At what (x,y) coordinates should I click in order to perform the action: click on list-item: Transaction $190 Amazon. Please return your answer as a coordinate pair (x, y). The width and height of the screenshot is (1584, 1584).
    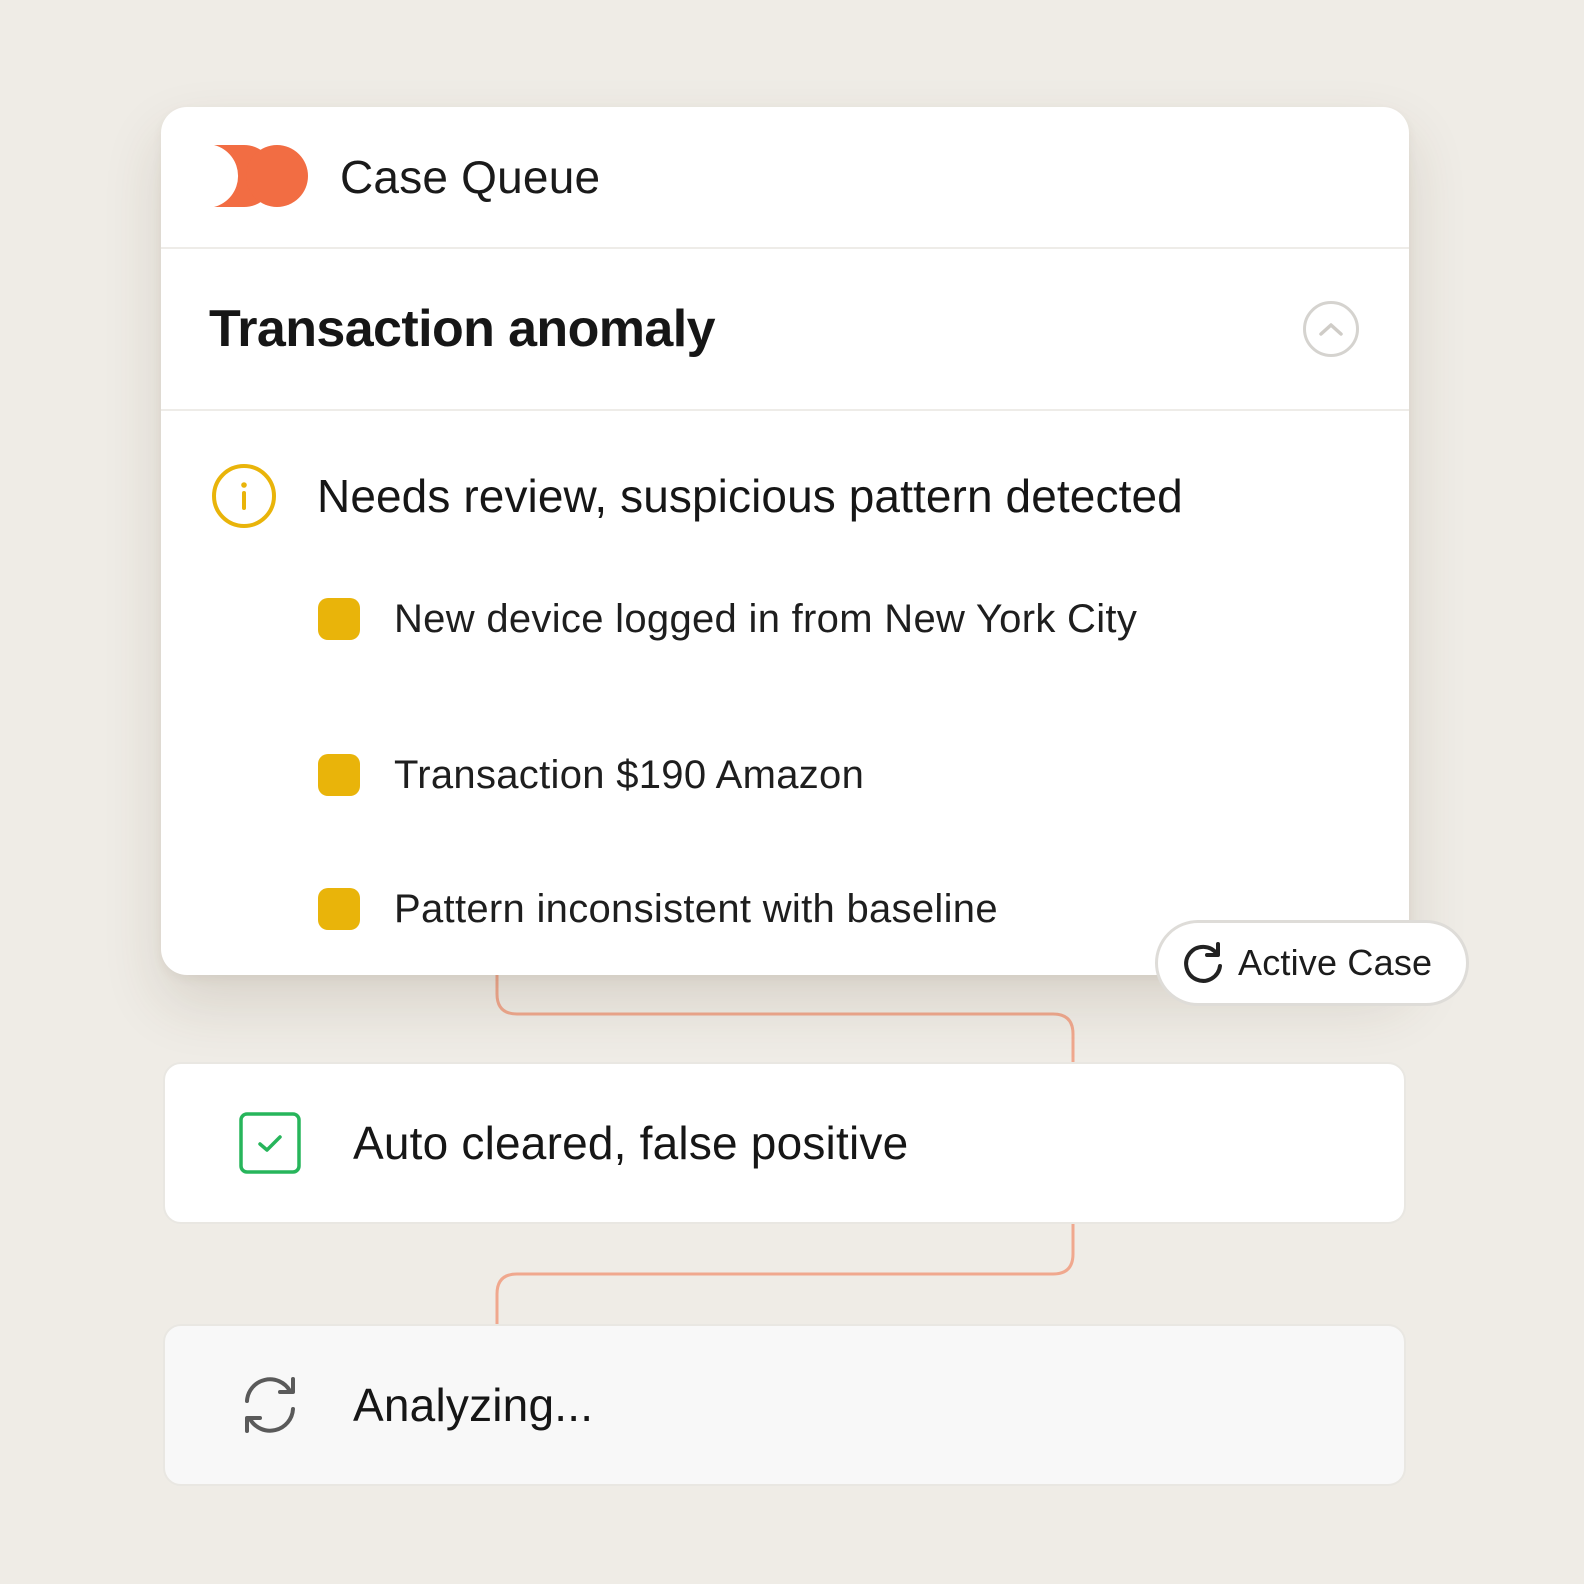
    Looking at the image, I should click on (863, 775).